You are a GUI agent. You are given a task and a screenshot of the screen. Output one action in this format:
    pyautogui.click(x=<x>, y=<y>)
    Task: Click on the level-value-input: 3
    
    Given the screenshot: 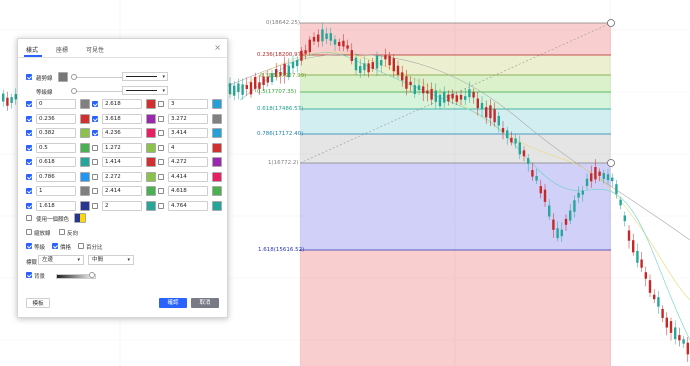 What is the action you would take?
    pyautogui.click(x=188, y=104)
    